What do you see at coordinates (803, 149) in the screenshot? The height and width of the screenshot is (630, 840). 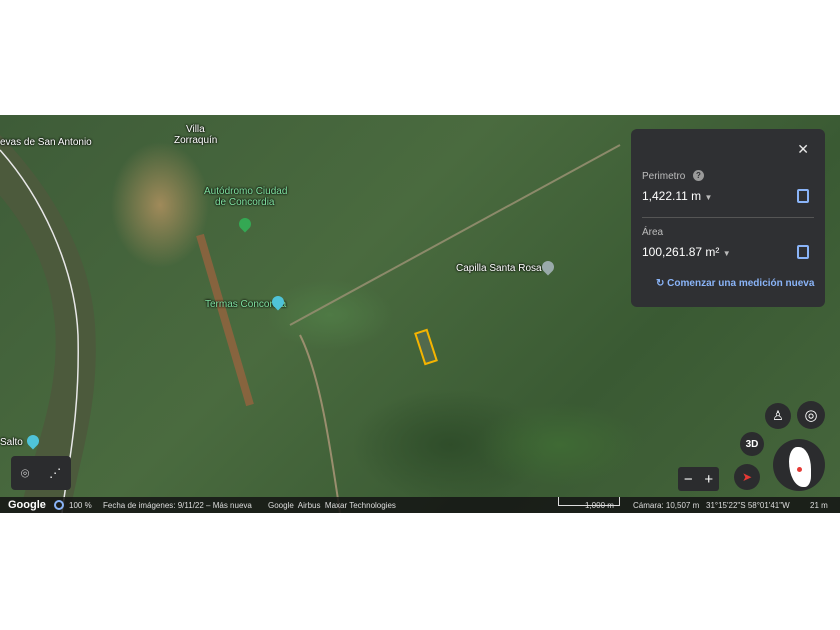 I see `close-icon: ✕` at bounding box center [803, 149].